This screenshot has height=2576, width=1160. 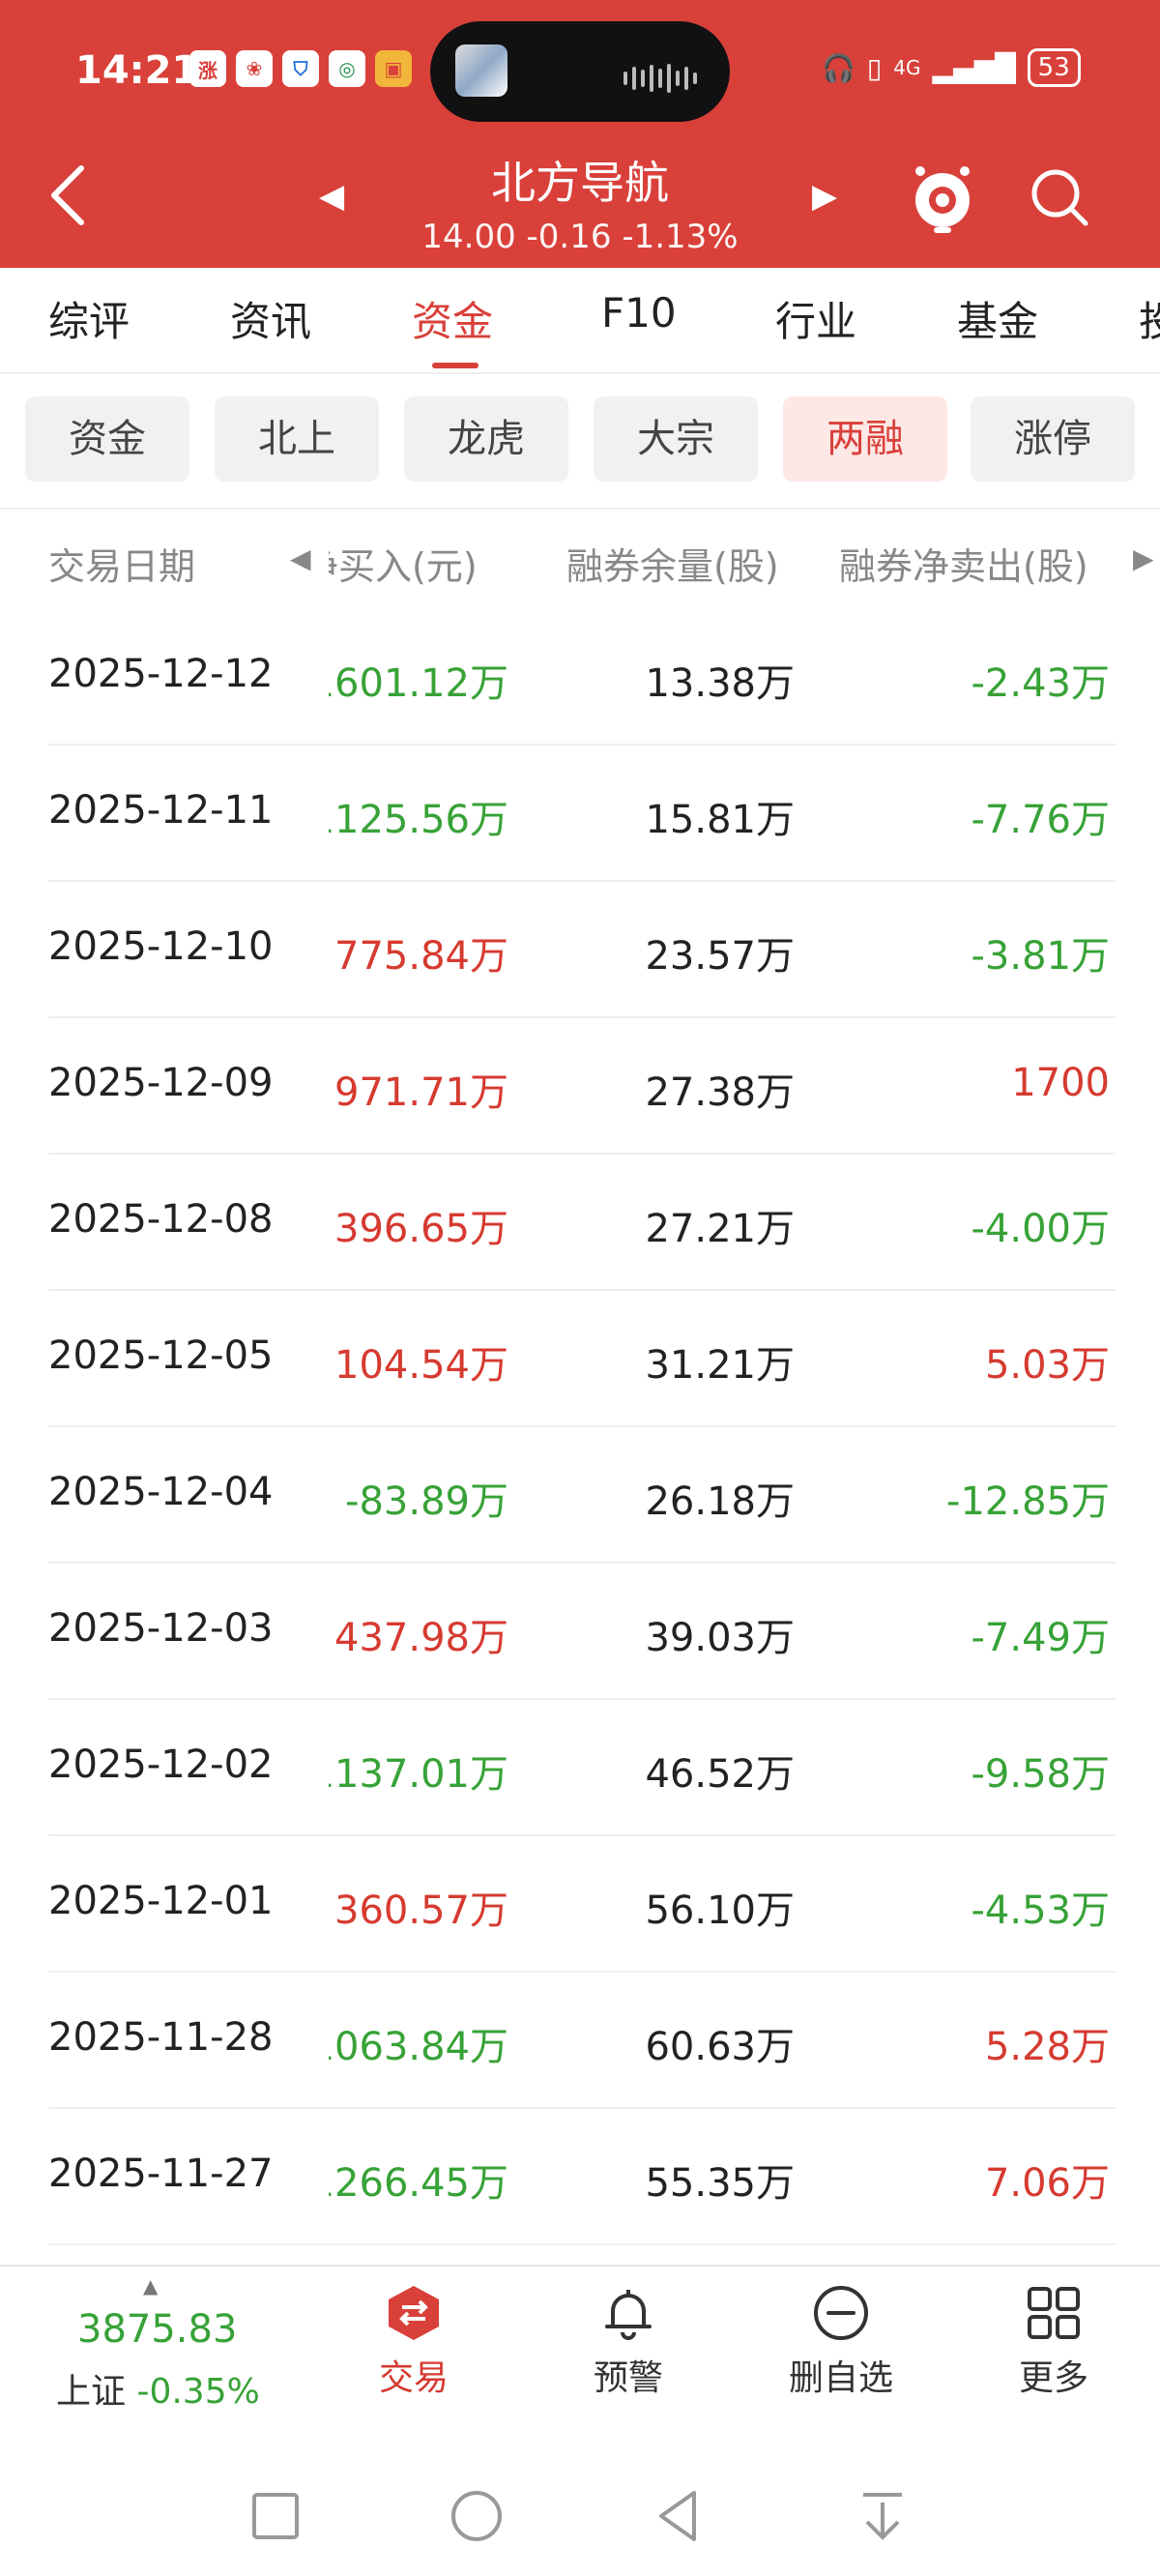 I want to click on row-net-sell: -4.00万, so click(x=1041, y=1229).